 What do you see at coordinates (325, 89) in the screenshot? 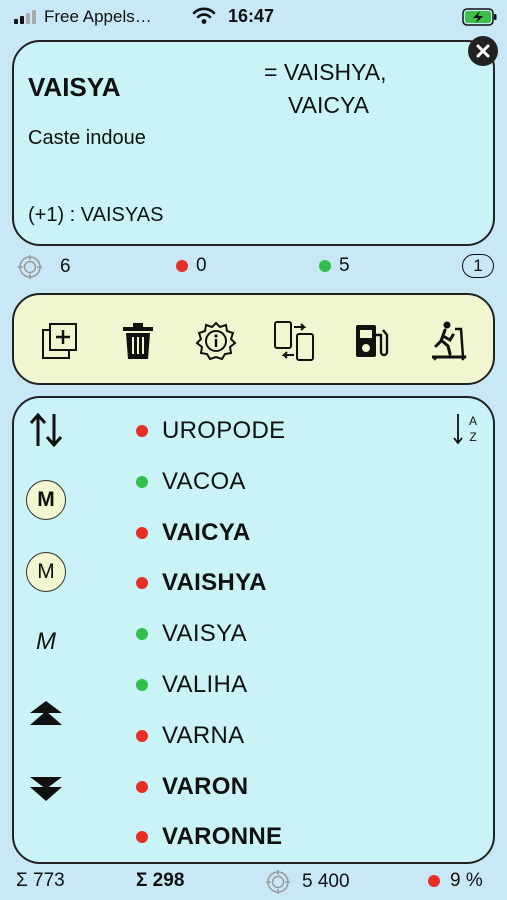
I see `variants: = VAISHYA, VAICYA` at bounding box center [325, 89].